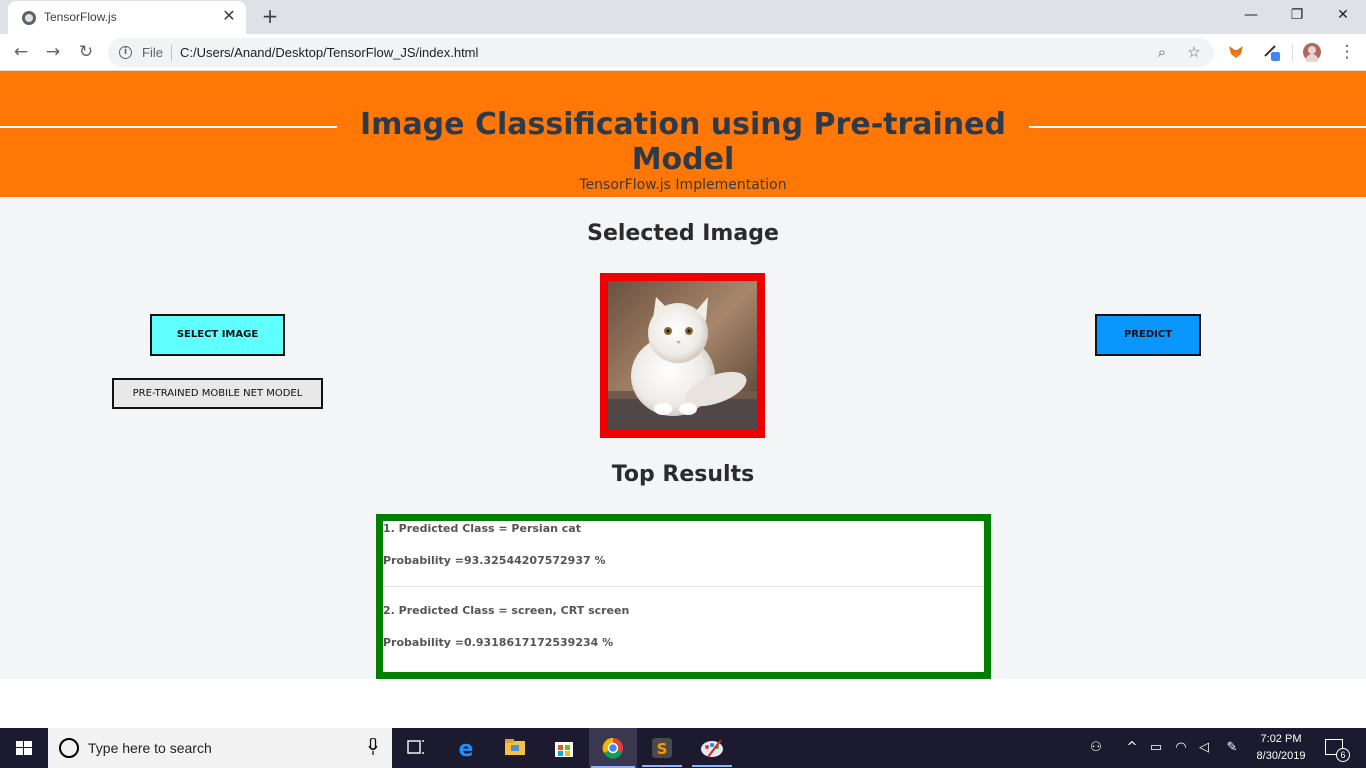 The height and width of the screenshot is (768, 1366). I want to click on toolbar-divider, so click(1292, 53).